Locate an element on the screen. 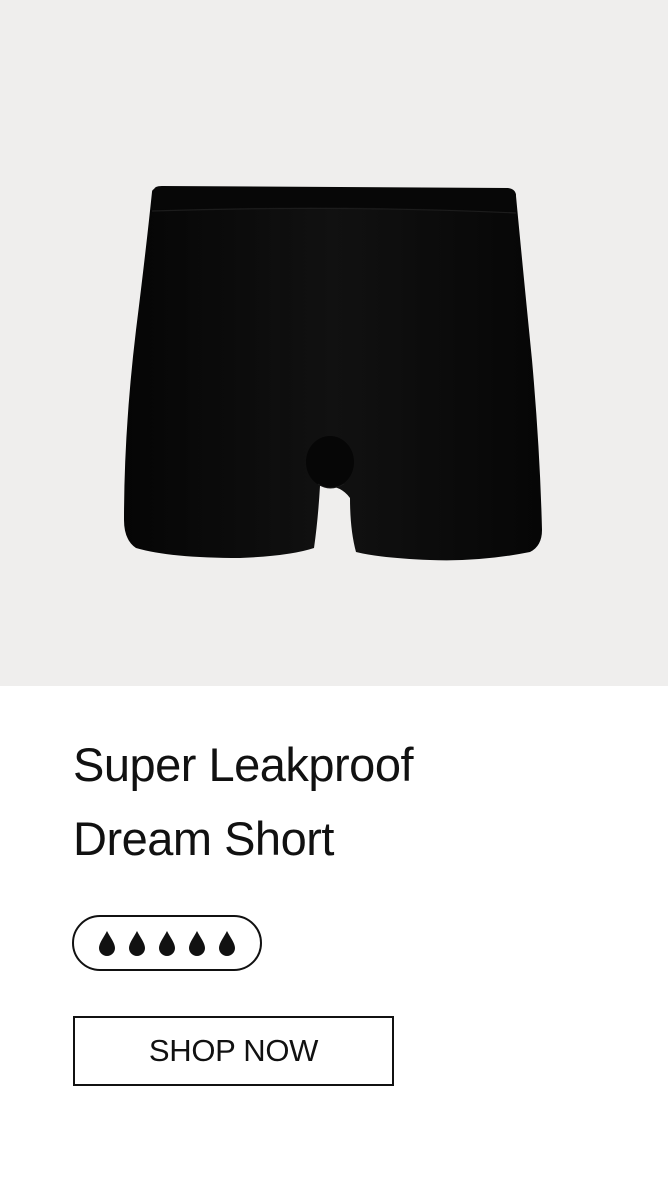 The image size is (668, 1191). product-title-line-2: Dream Short is located at coordinates (203, 838).